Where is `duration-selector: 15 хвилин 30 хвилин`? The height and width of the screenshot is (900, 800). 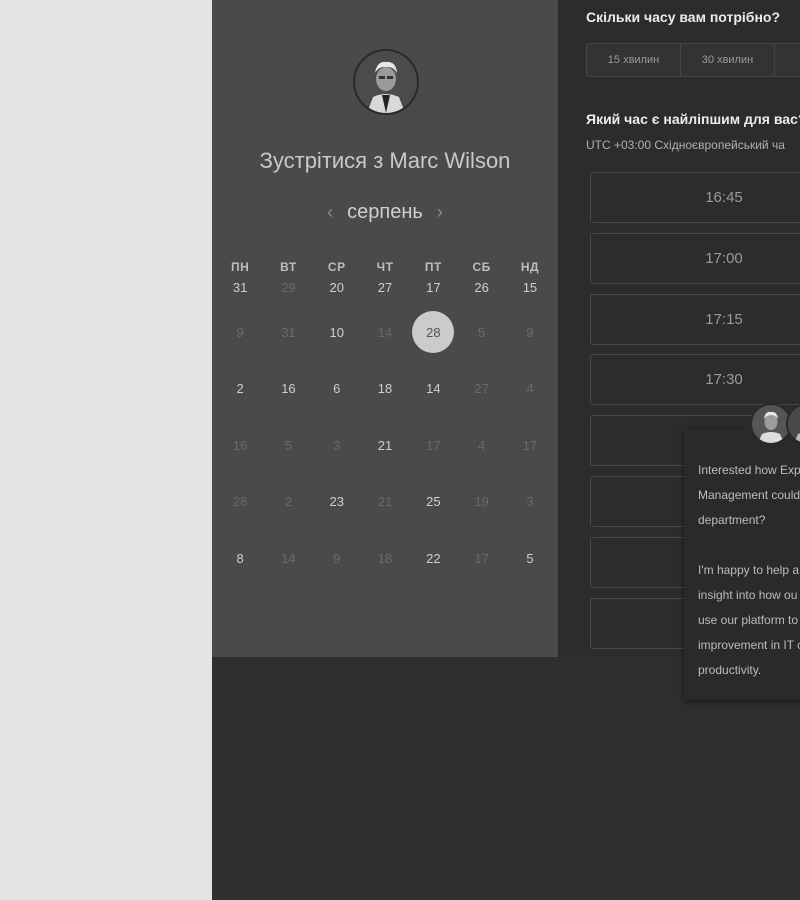 duration-selector: 15 хвилин 30 хвилин is located at coordinates (693, 60).